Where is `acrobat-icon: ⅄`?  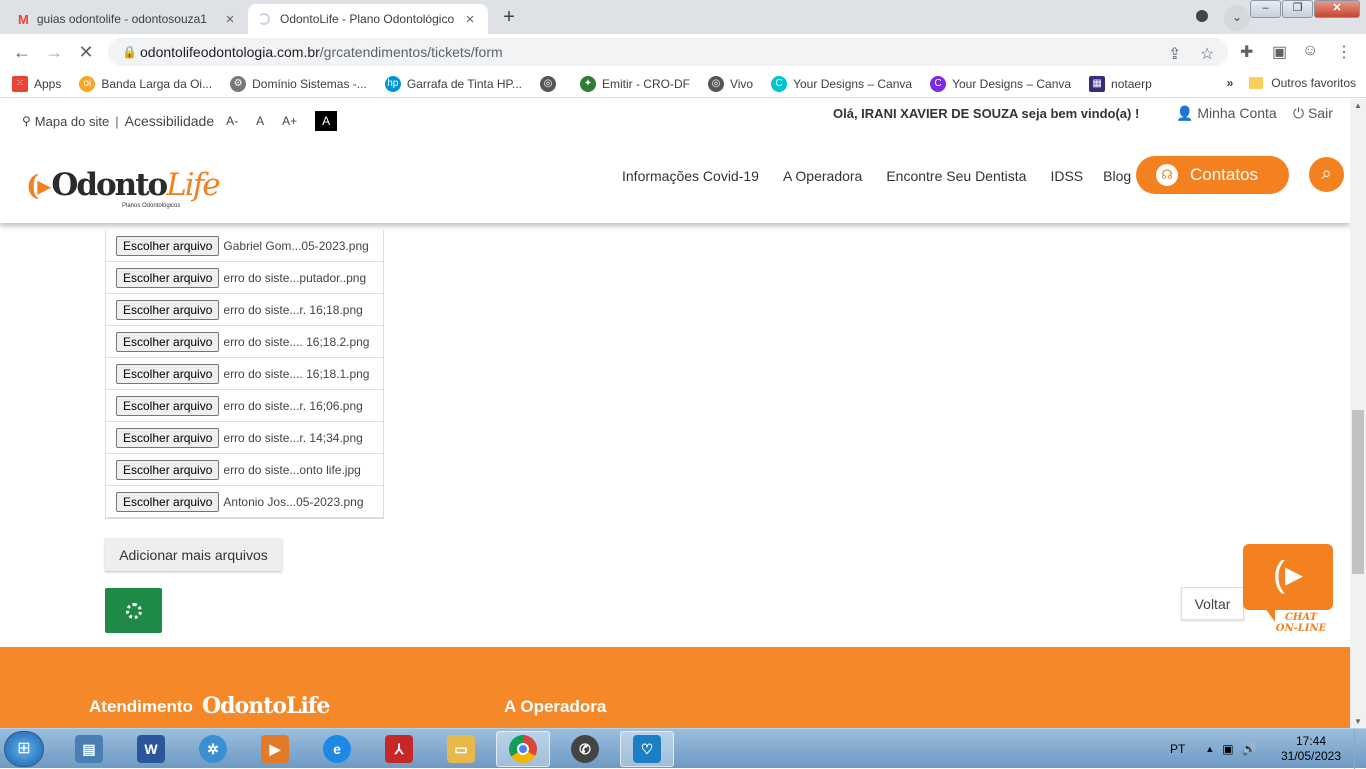
acrobat-icon: ⅄ is located at coordinates (399, 749).